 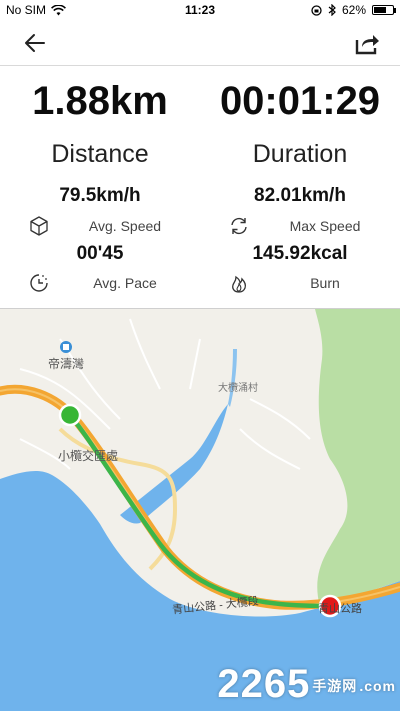 I want to click on bluetooth-icon, so click(x=332, y=10).